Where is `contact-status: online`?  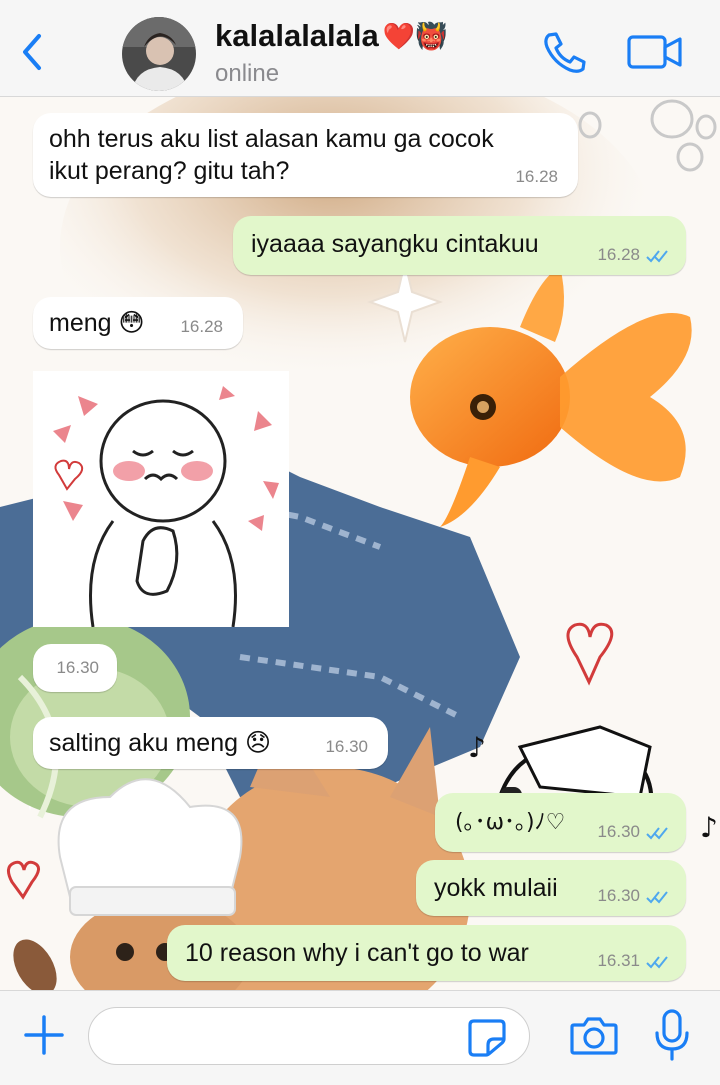
contact-status: online is located at coordinates (247, 73).